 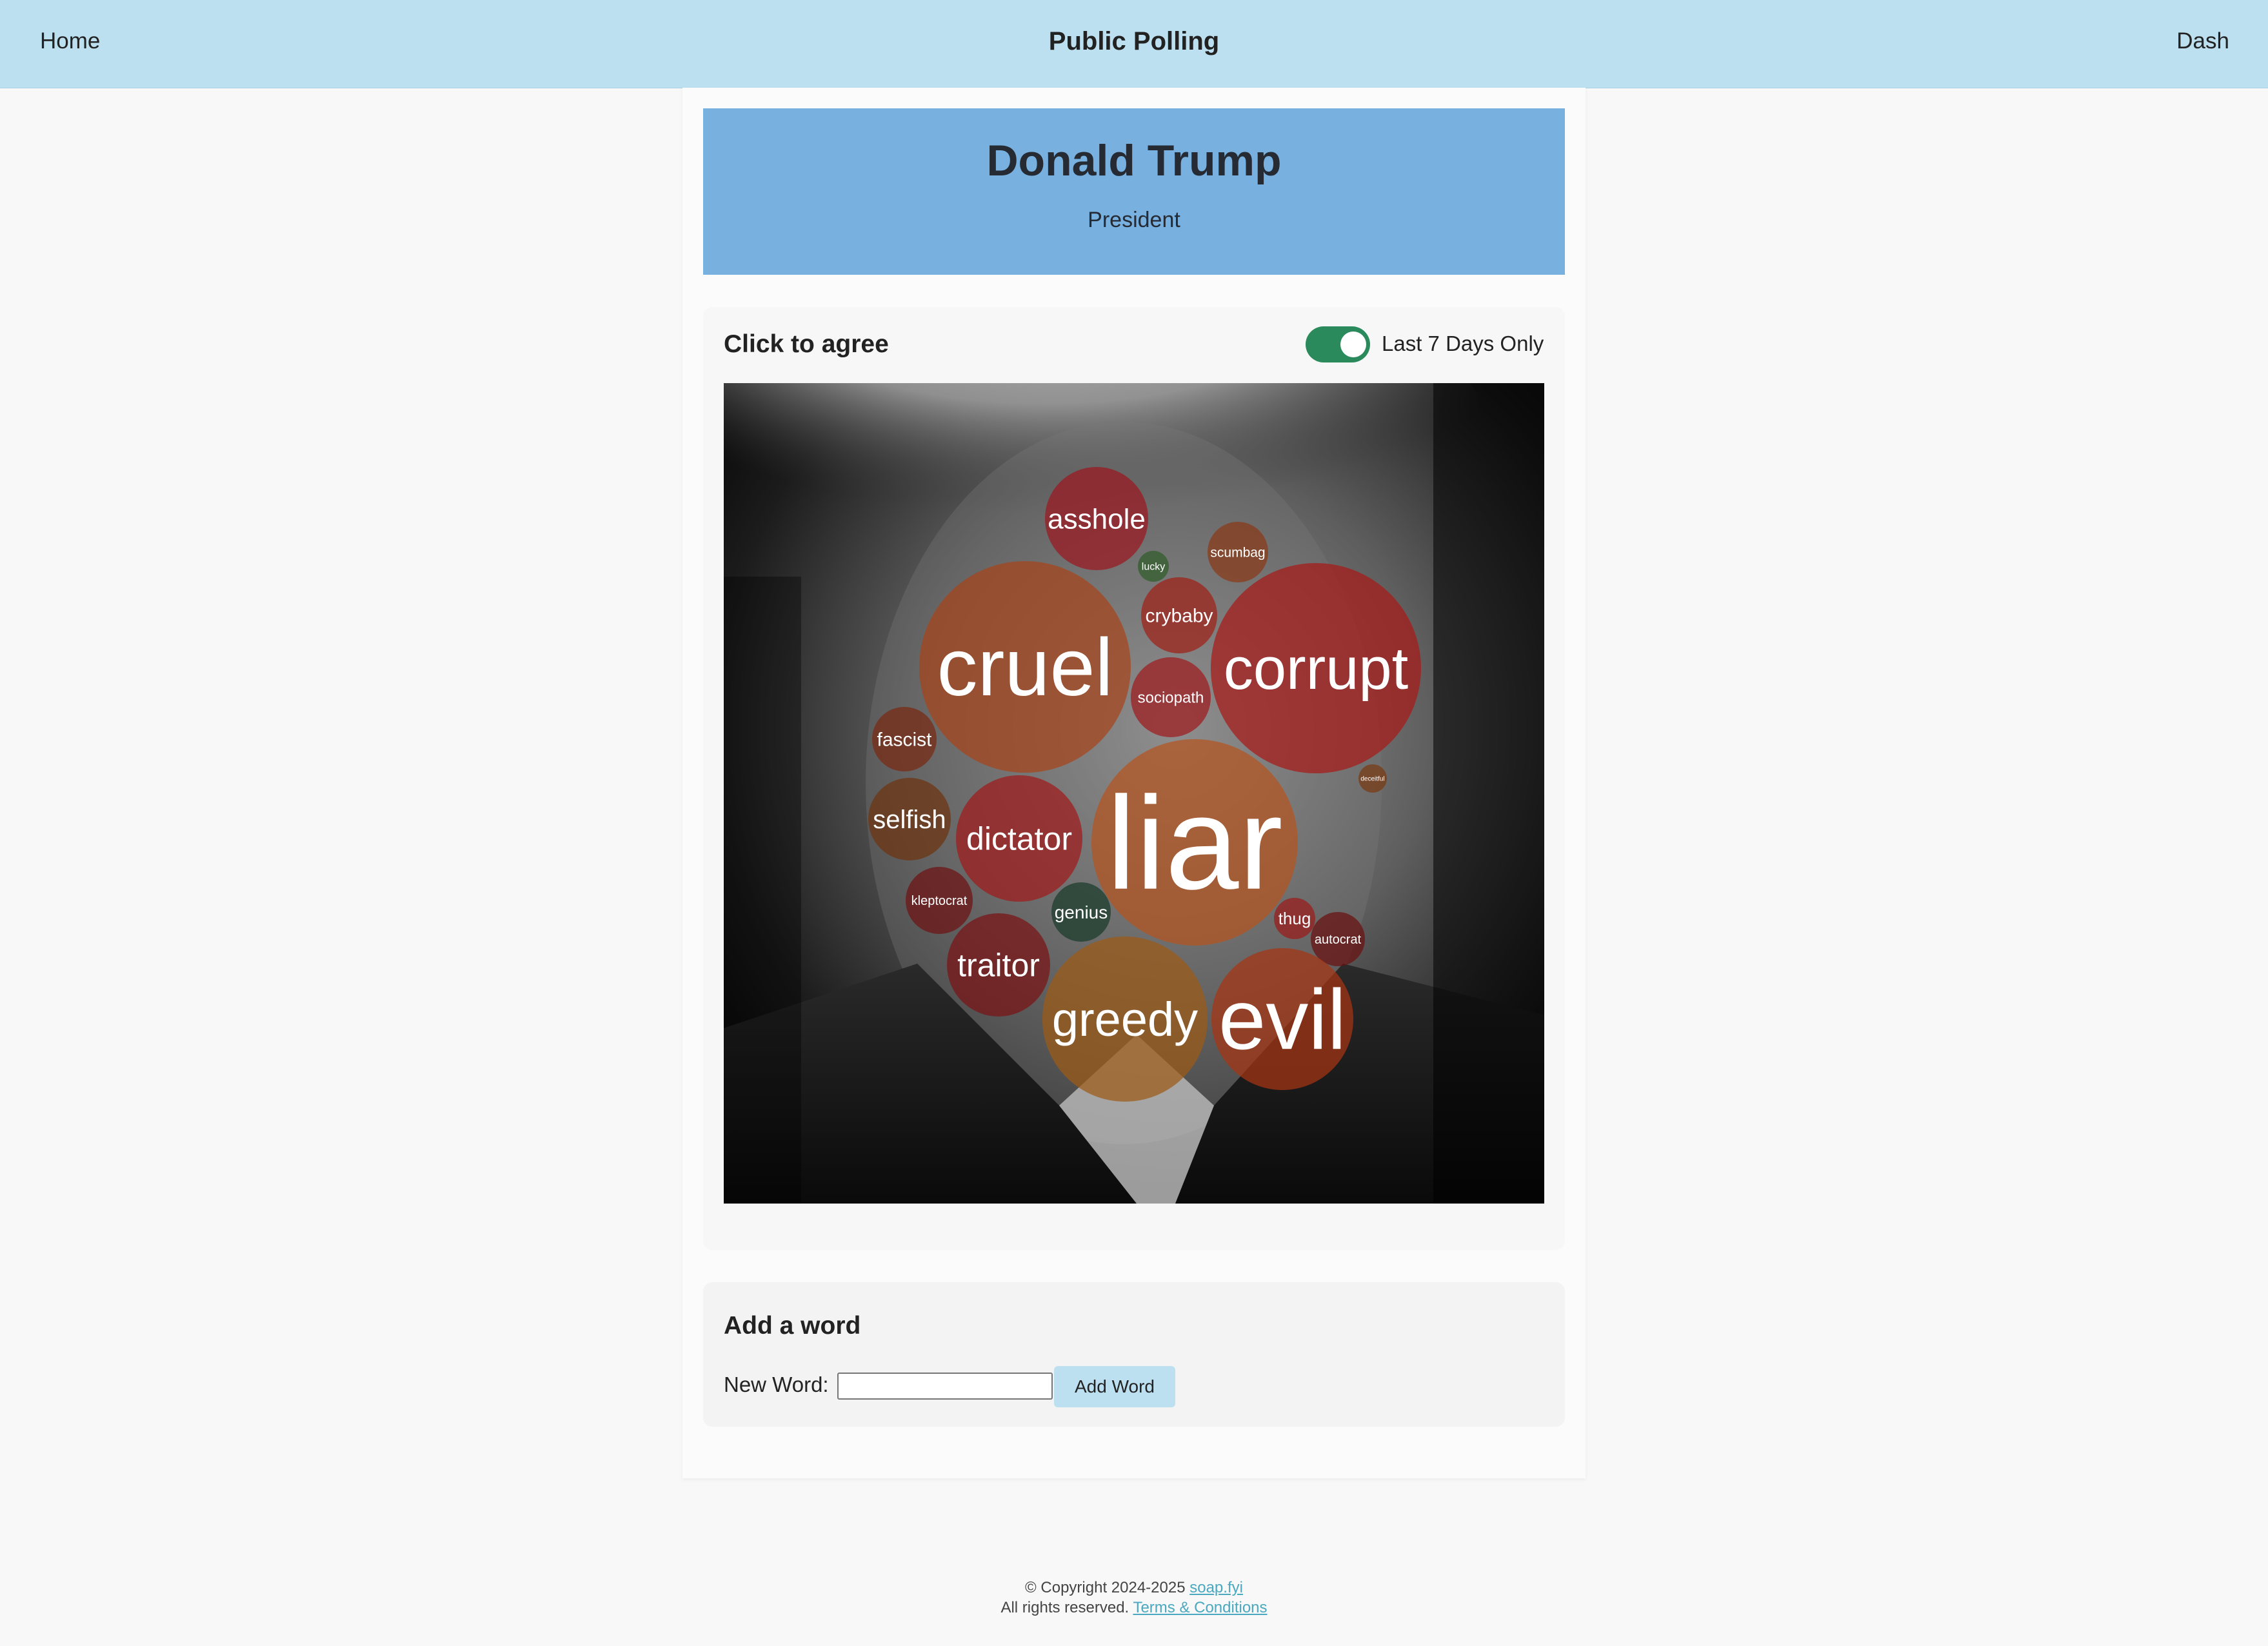 What do you see at coordinates (1134, 191) in the screenshot?
I see `person-header: Donald Trump President` at bounding box center [1134, 191].